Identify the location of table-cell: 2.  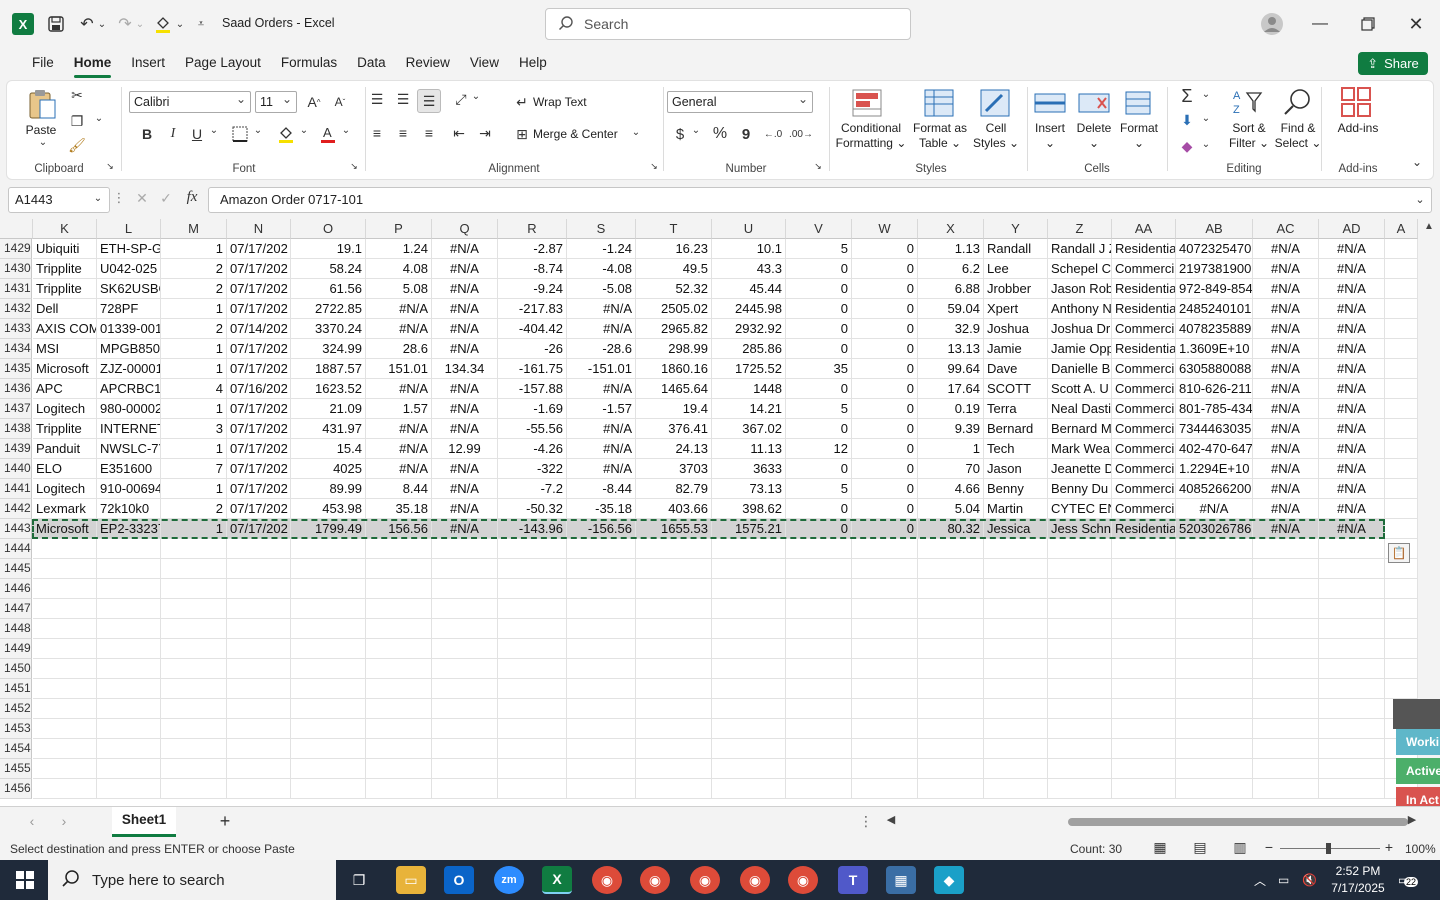
(194, 289).